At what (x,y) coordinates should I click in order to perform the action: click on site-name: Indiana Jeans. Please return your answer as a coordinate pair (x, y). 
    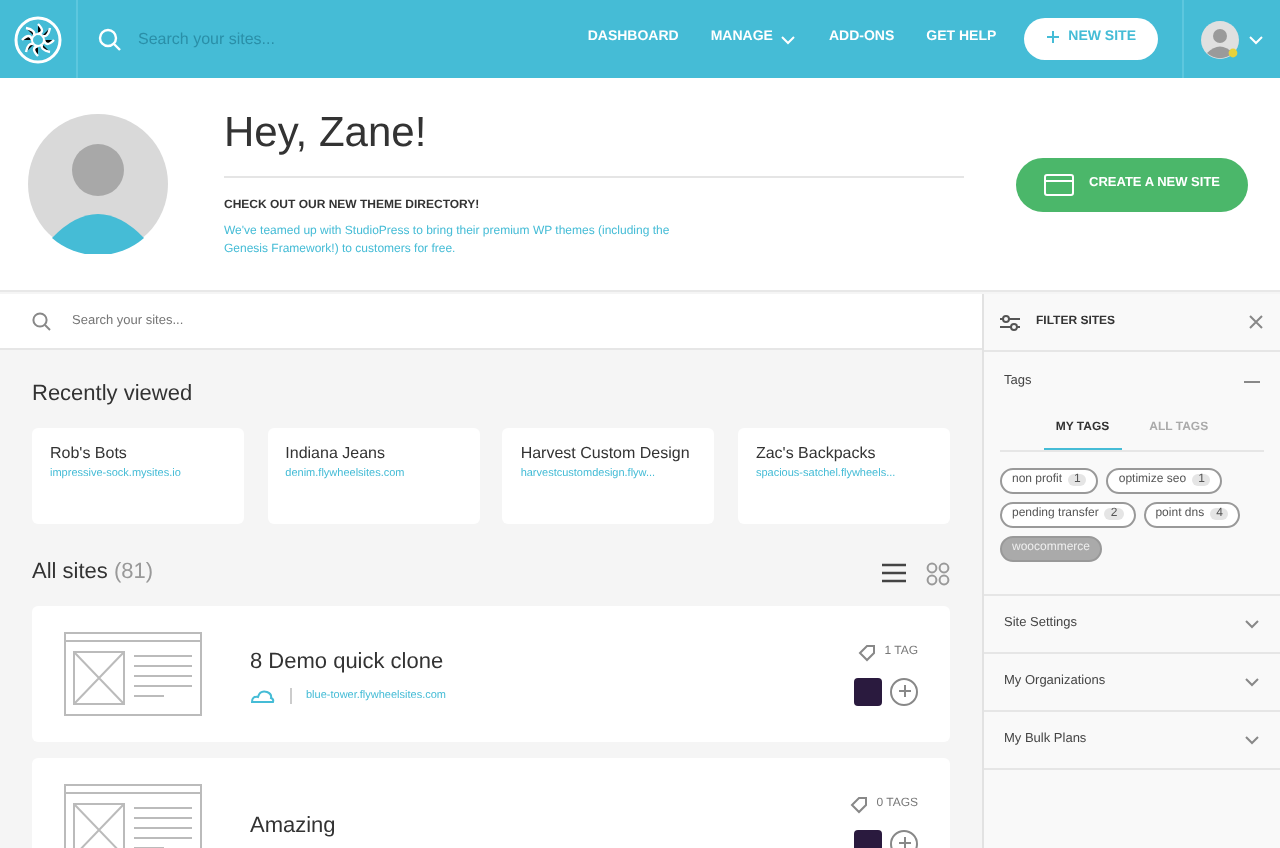
    Looking at the image, I should click on (336, 455).